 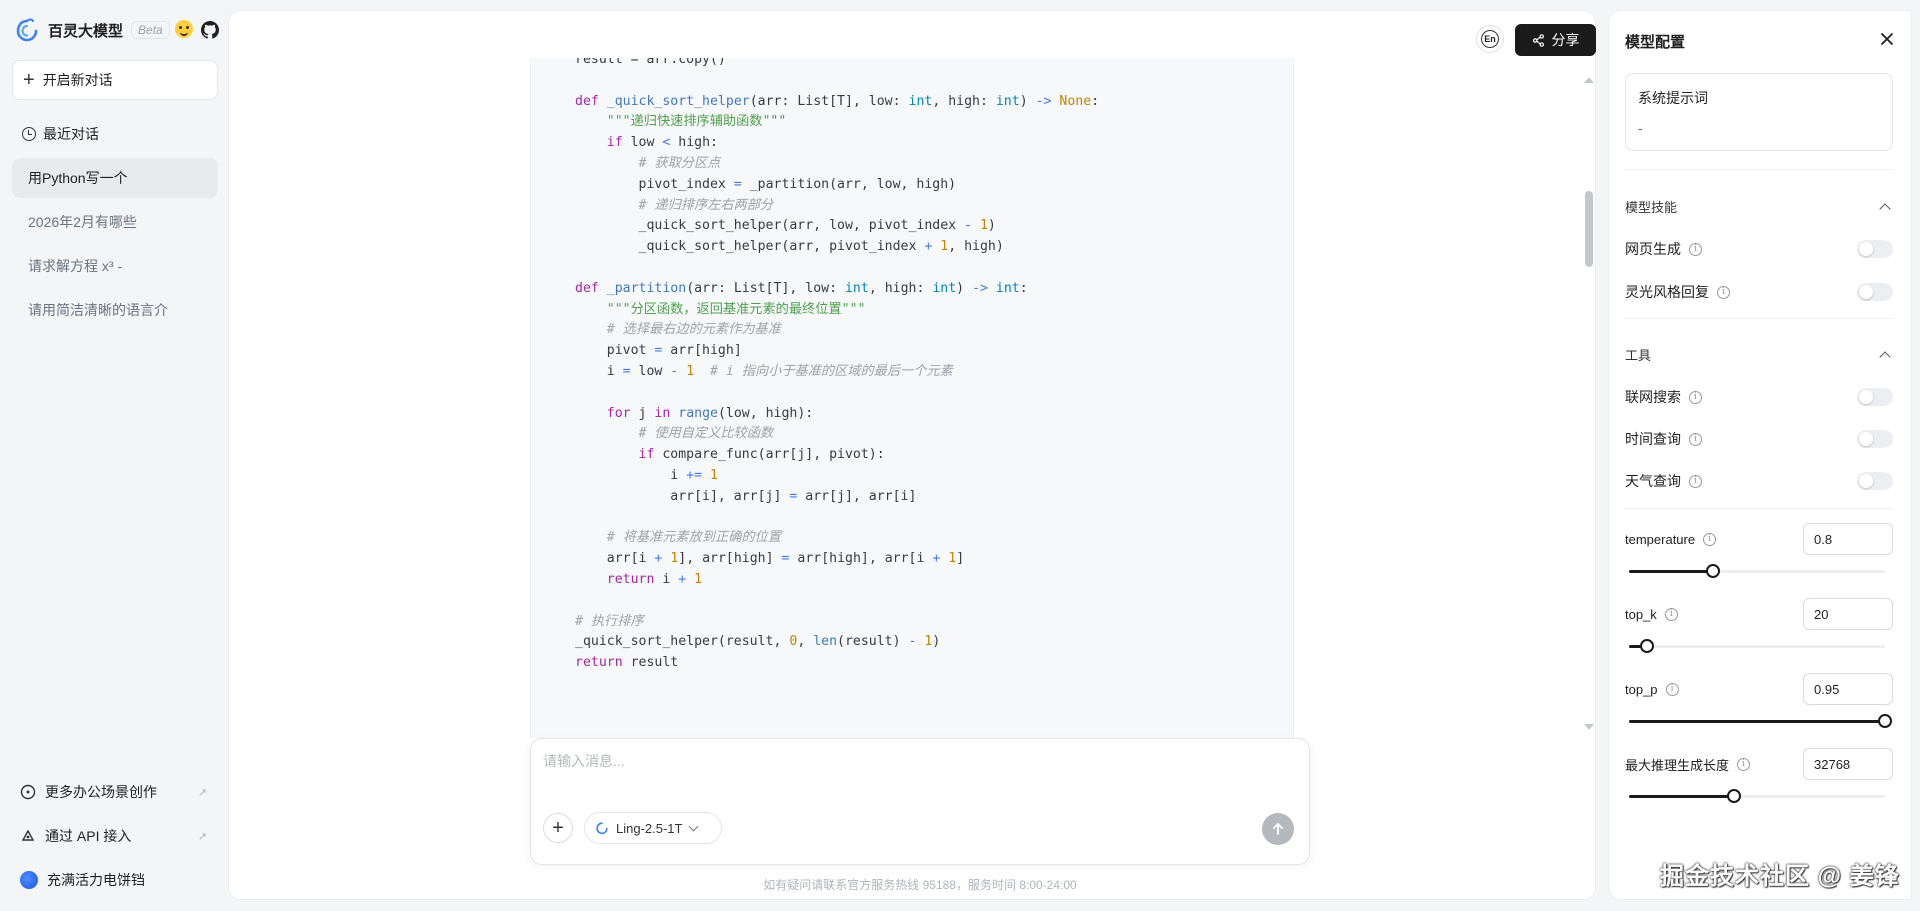 I want to click on top-k-slider, so click(x=1757, y=646).